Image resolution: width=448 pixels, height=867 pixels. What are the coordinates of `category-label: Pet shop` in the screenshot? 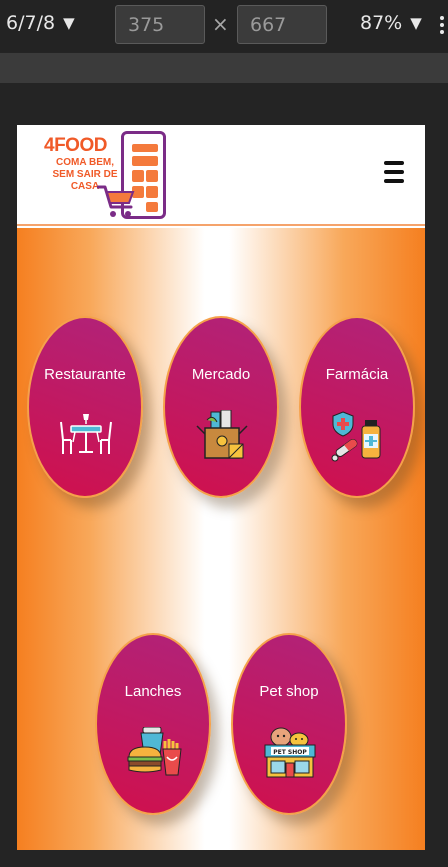 It's located at (289, 691).